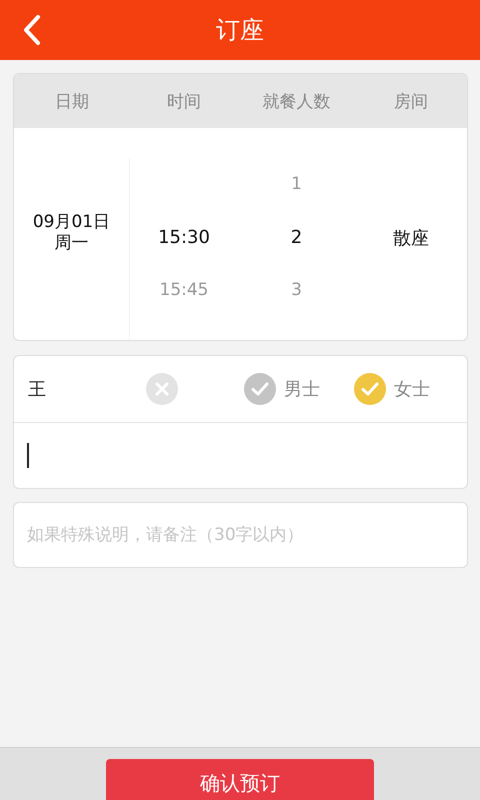 The height and width of the screenshot is (800, 480). I want to click on column-header: 房间, so click(411, 101).